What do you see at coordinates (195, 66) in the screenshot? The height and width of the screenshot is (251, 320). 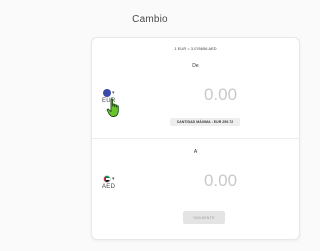 I see `from-label: De` at bounding box center [195, 66].